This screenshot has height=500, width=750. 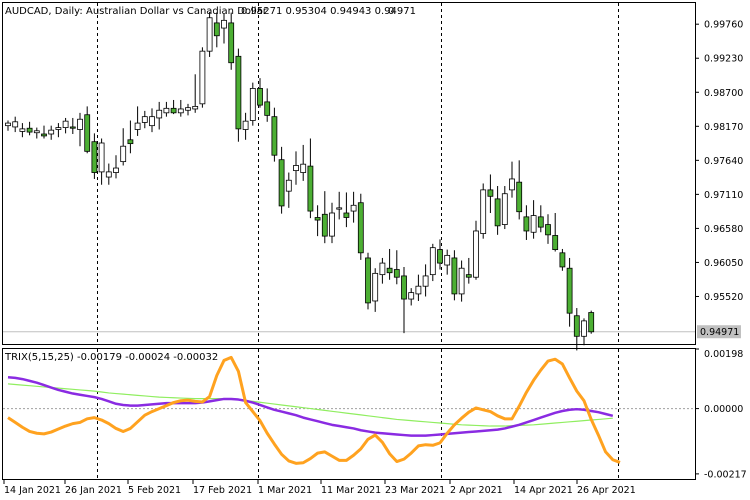 What do you see at coordinates (93, 490) in the screenshot?
I see `time-tick-label: 26 Jan 2021` at bounding box center [93, 490].